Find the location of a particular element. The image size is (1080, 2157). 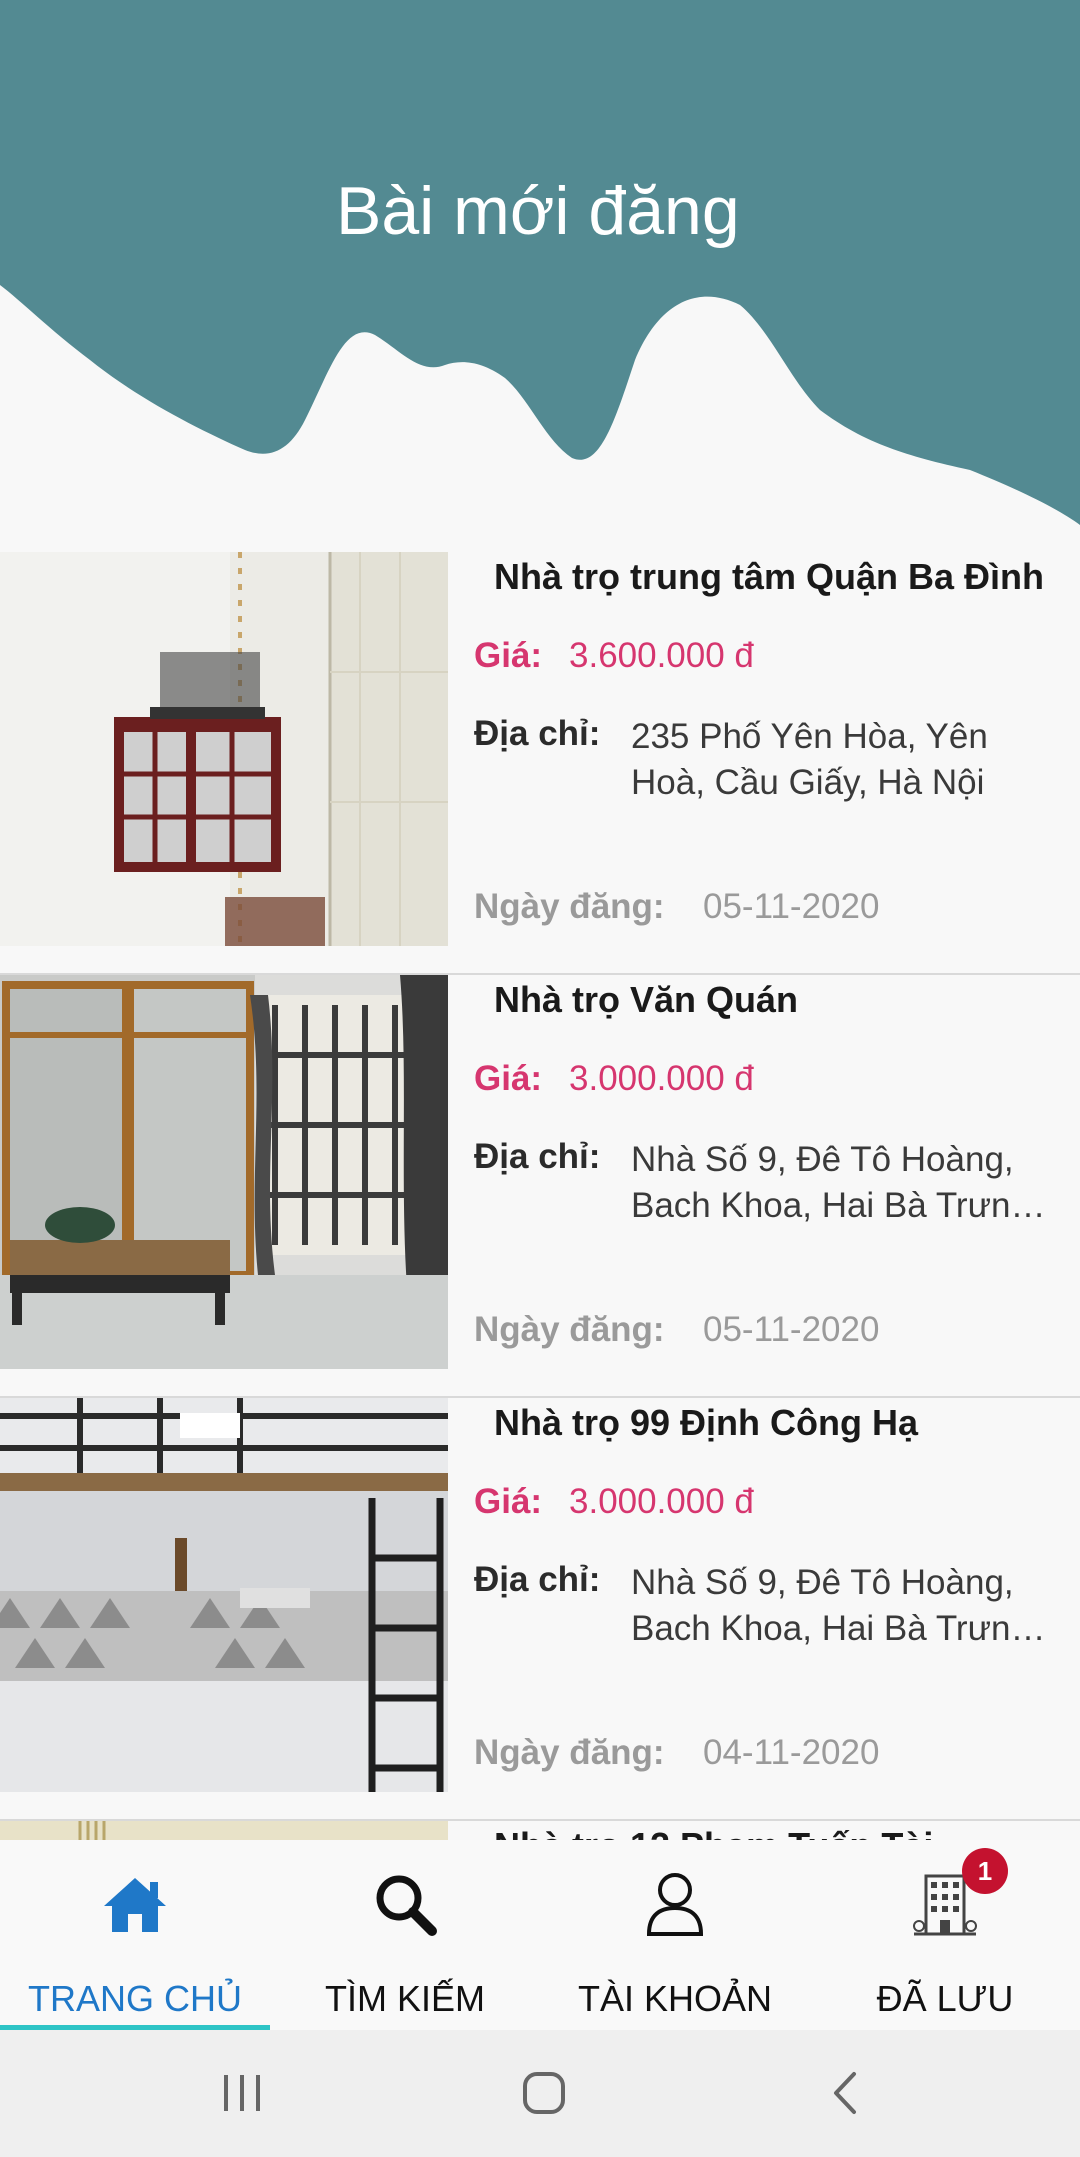

listing-card: Nhà trọ 12 Phạm Tuấn Tài is located at coordinates (540, 1830).